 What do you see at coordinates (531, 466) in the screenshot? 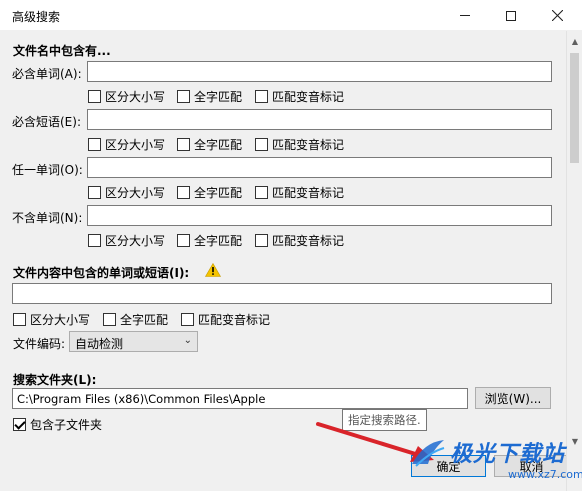
I see `cancel-button: 取消` at bounding box center [531, 466].